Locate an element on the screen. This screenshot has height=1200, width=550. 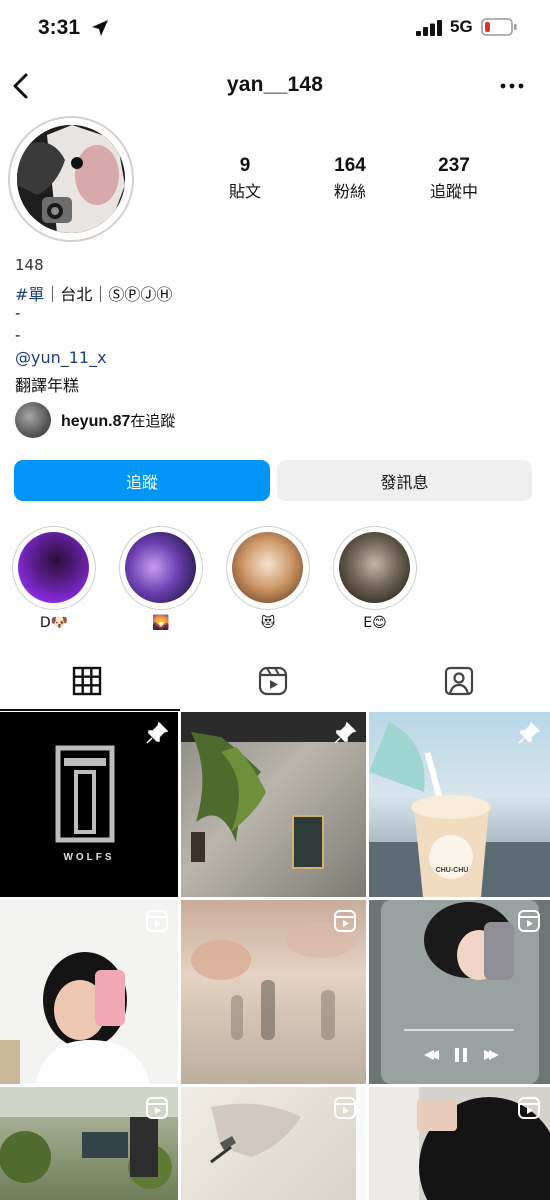
more-options-icon is located at coordinates (512, 86).